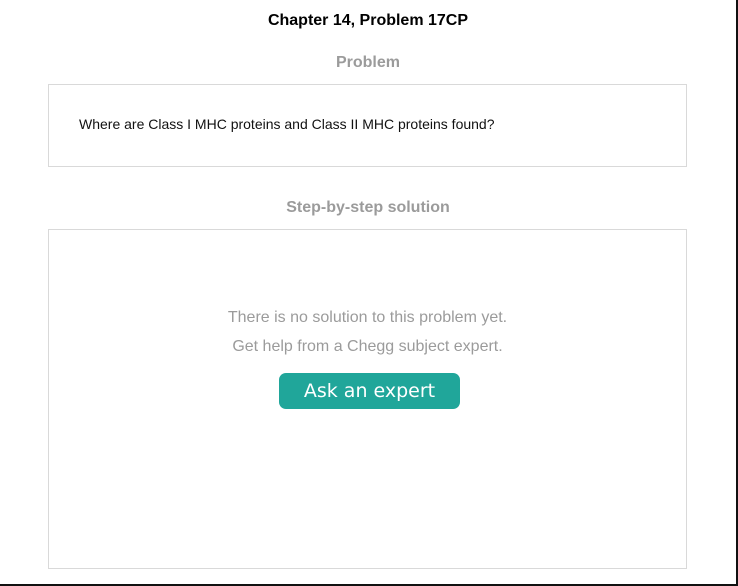  I want to click on get-help-message: Get help from a Chegg subject expert., so click(367, 346).